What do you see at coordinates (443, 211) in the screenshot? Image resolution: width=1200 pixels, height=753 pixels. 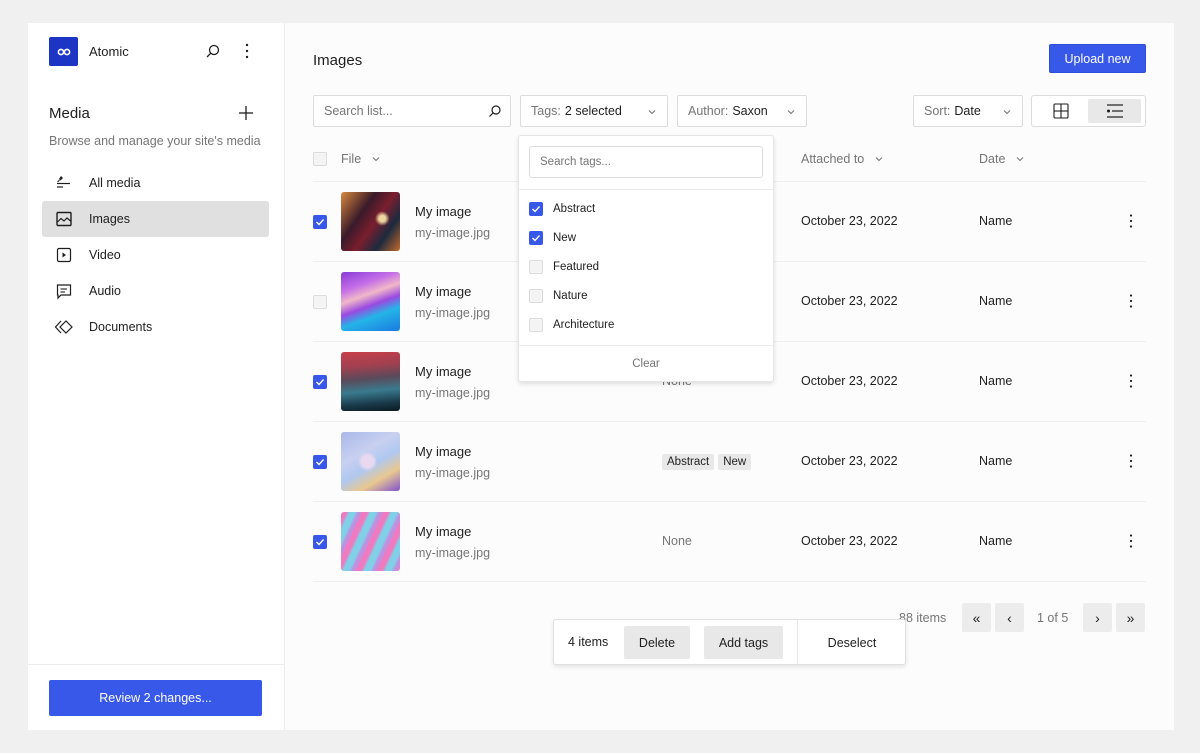 I see `file-name: My image` at bounding box center [443, 211].